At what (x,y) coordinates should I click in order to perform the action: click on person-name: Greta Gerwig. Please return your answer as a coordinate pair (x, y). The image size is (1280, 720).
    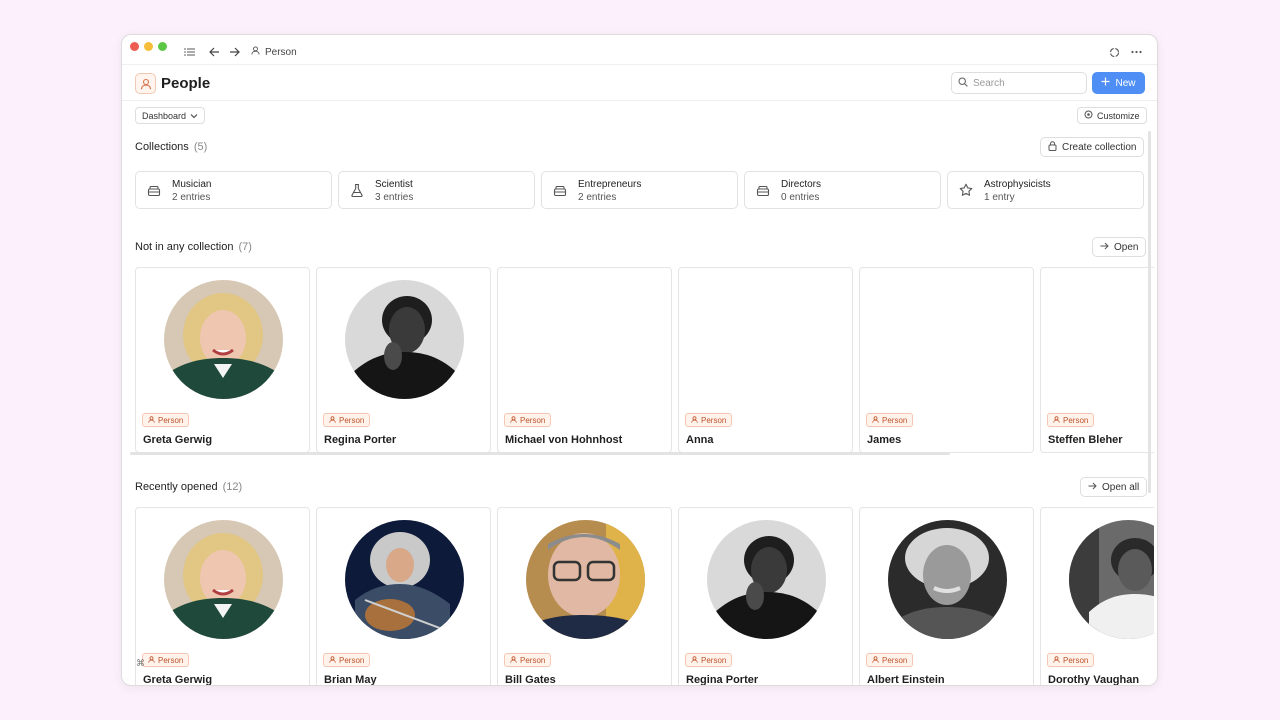
    Looking at the image, I should click on (178, 680).